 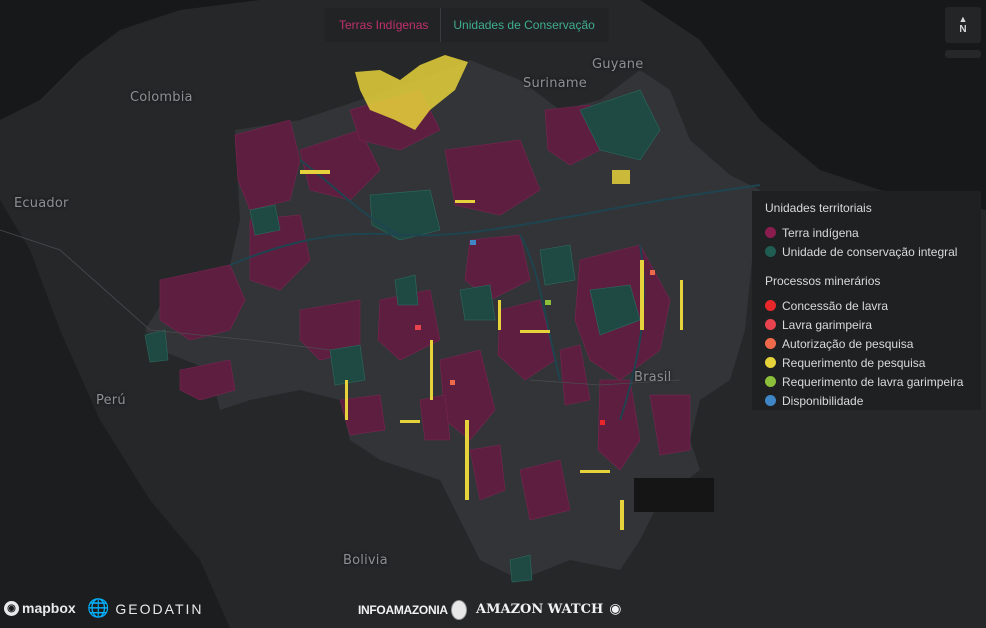 I want to click on label-guyane: Guyane, so click(x=618, y=64).